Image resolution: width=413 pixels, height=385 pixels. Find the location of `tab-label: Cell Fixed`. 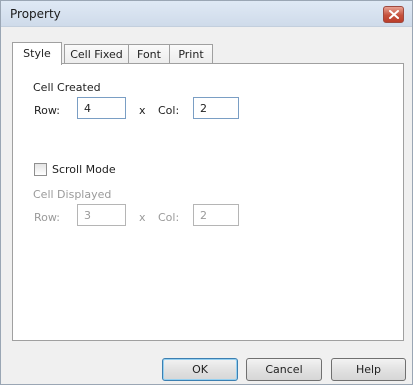

tab-label: Cell Fixed is located at coordinates (96, 54).